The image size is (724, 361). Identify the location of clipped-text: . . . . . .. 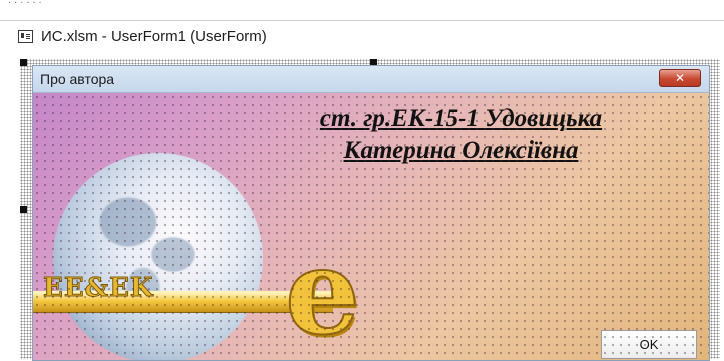
(25, 3).